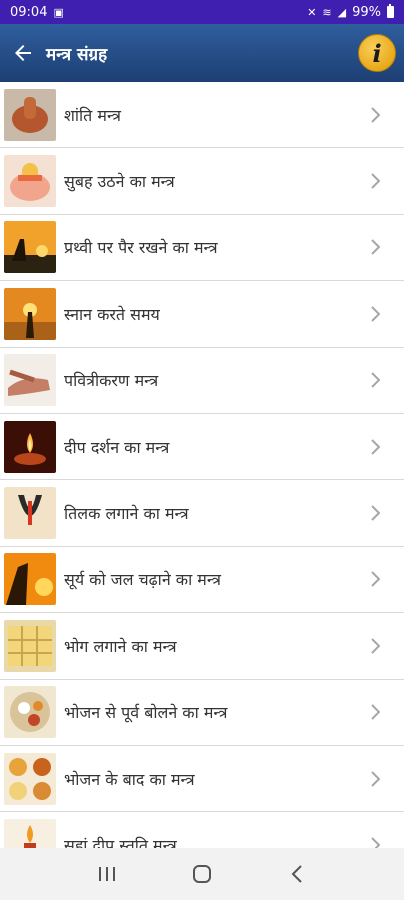  What do you see at coordinates (120, 841) in the screenshot?
I see `list-item-label: सहां दीप स्तुति मन्त्र` at bounding box center [120, 841].